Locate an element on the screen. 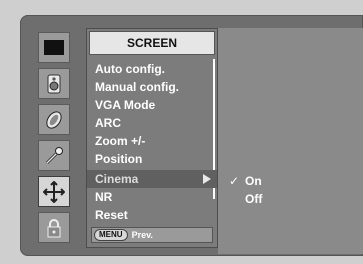 The width and height of the screenshot is (363, 264). menu-item-reset: Reset is located at coordinates (111, 215).